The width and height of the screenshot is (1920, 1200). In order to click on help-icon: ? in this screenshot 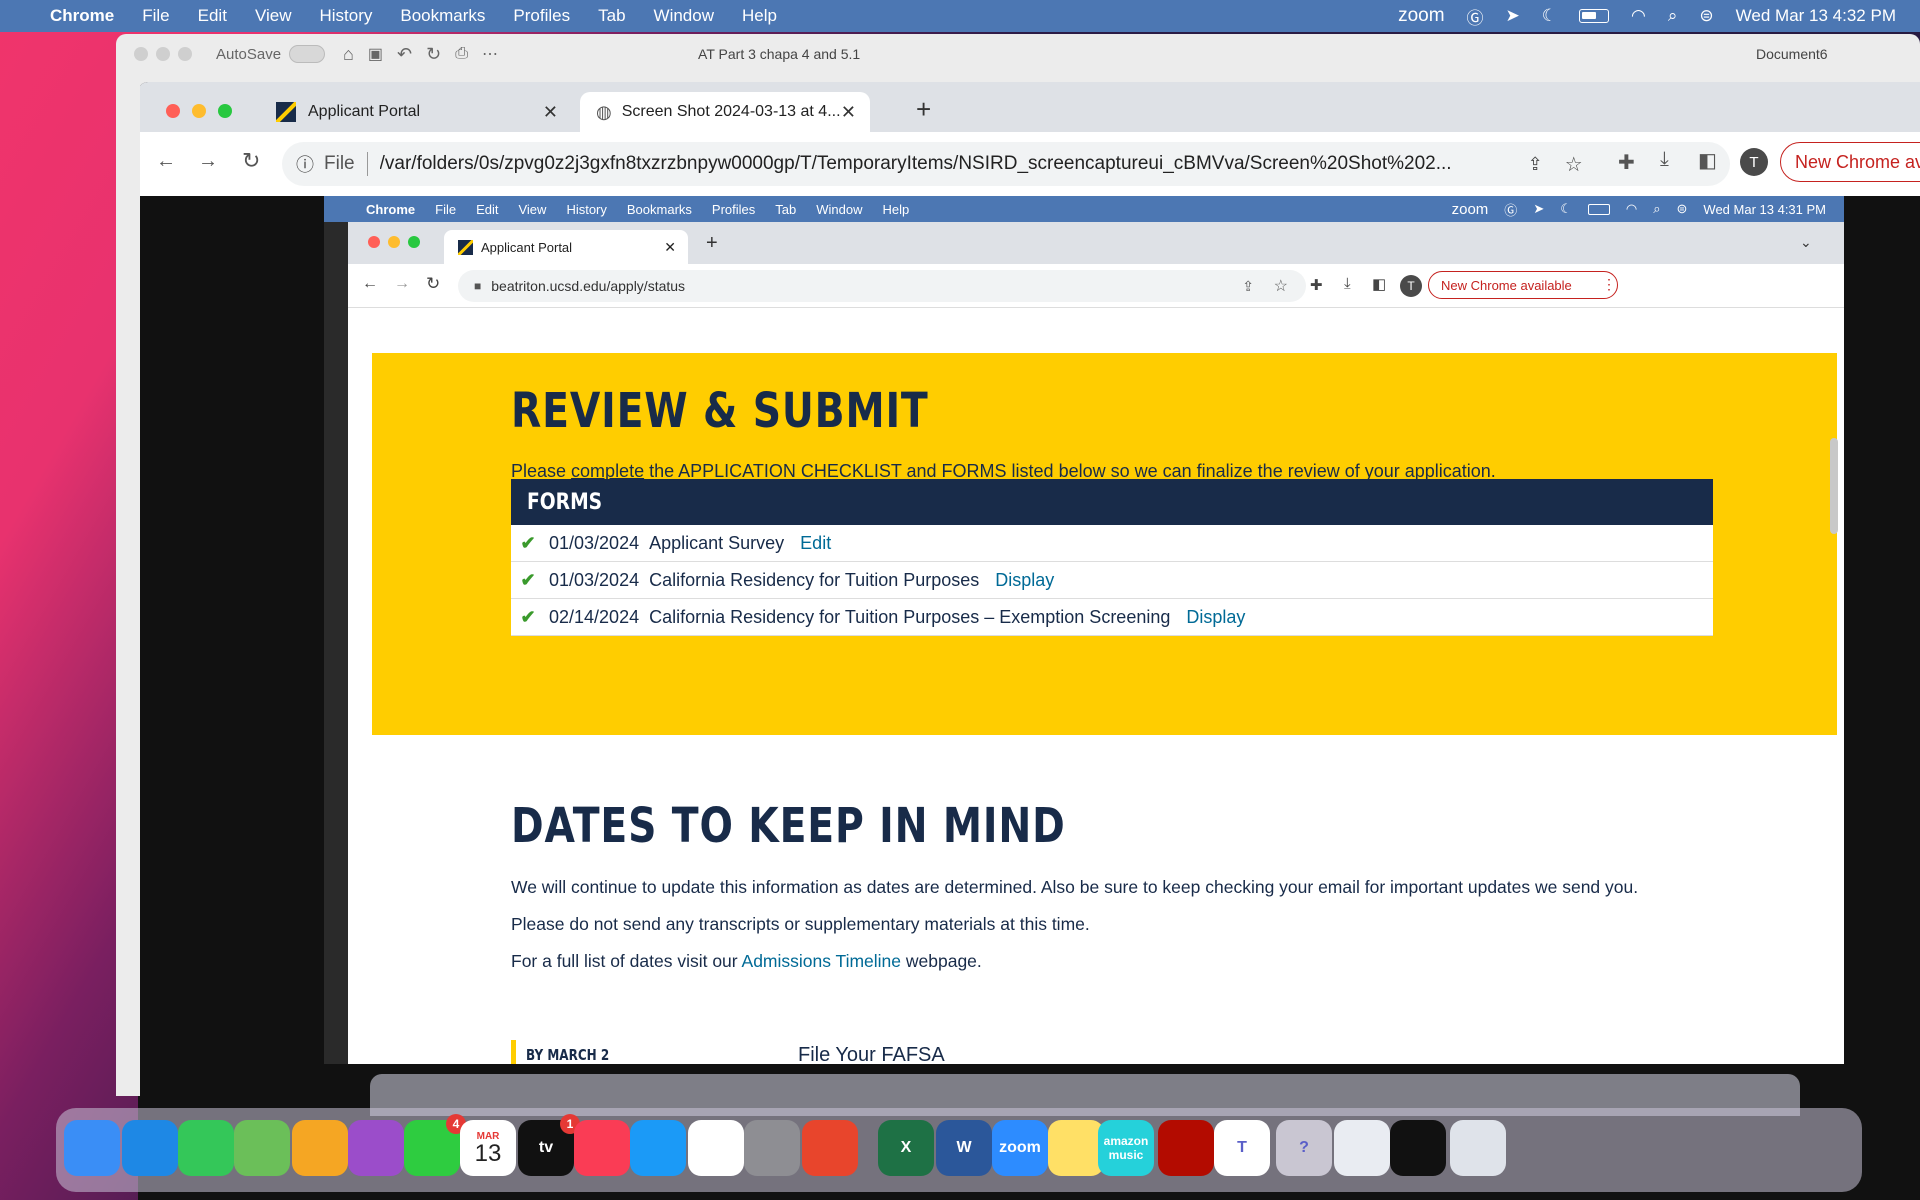, I will do `click(1304, 1148)`.